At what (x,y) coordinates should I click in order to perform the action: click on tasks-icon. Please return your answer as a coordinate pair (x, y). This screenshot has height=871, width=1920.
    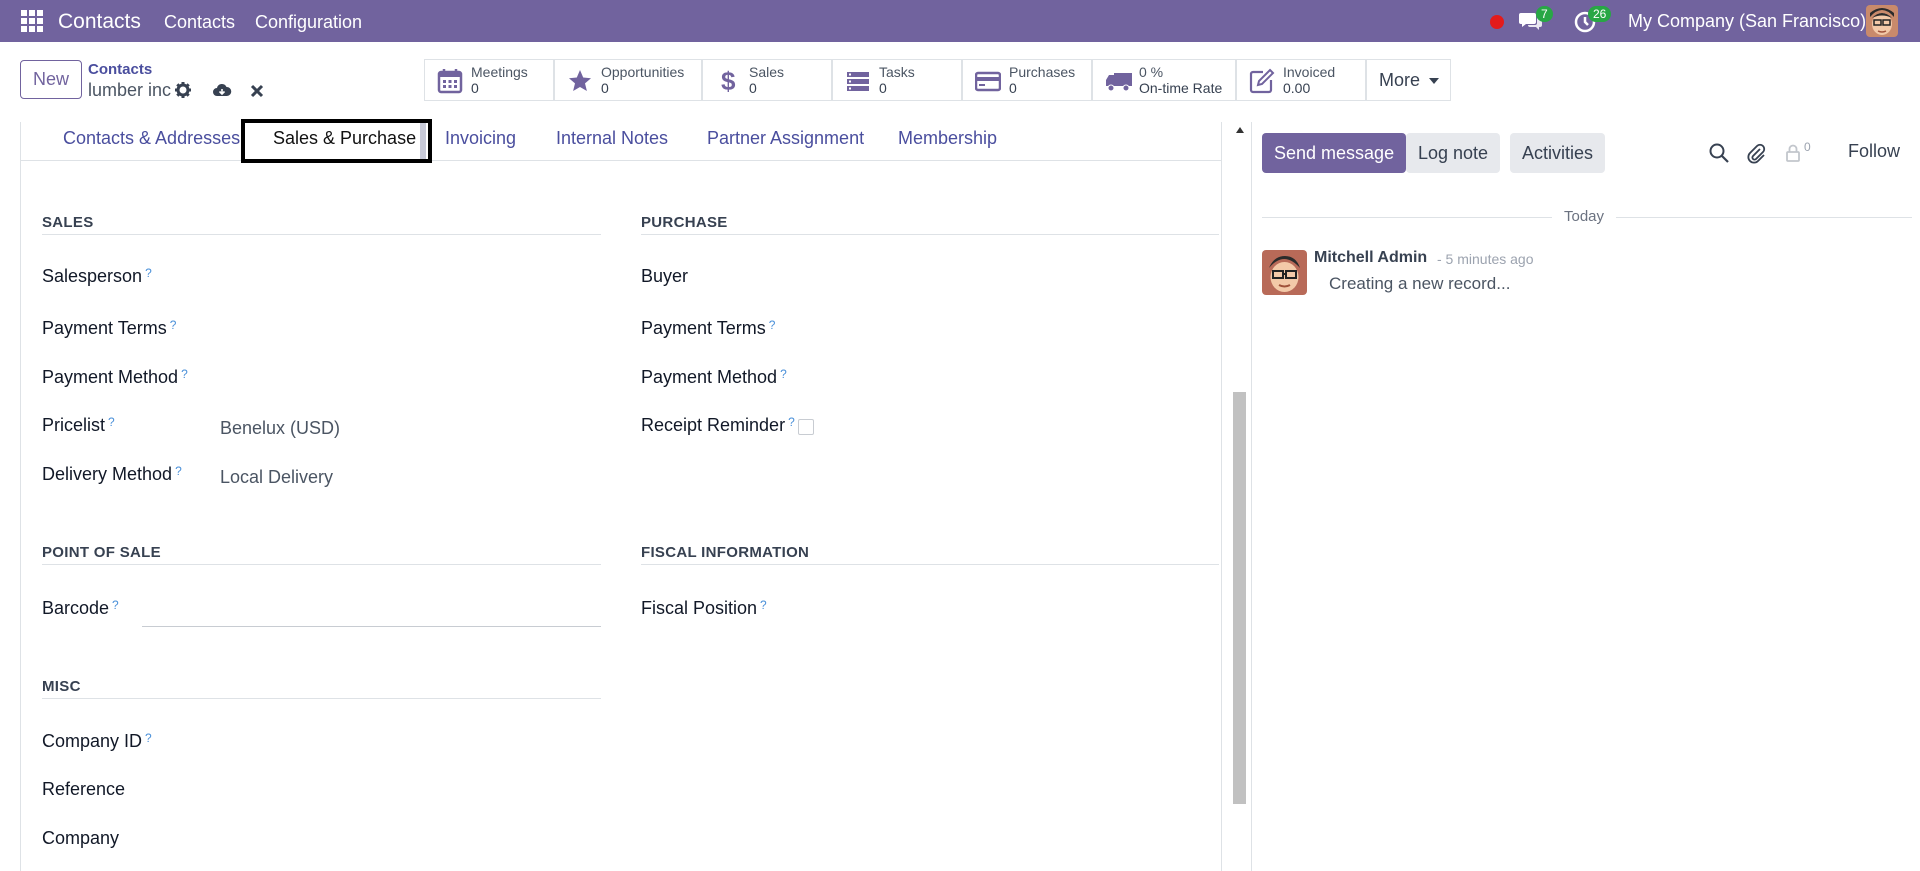
    Looking at the image, I should click on (858, 81).